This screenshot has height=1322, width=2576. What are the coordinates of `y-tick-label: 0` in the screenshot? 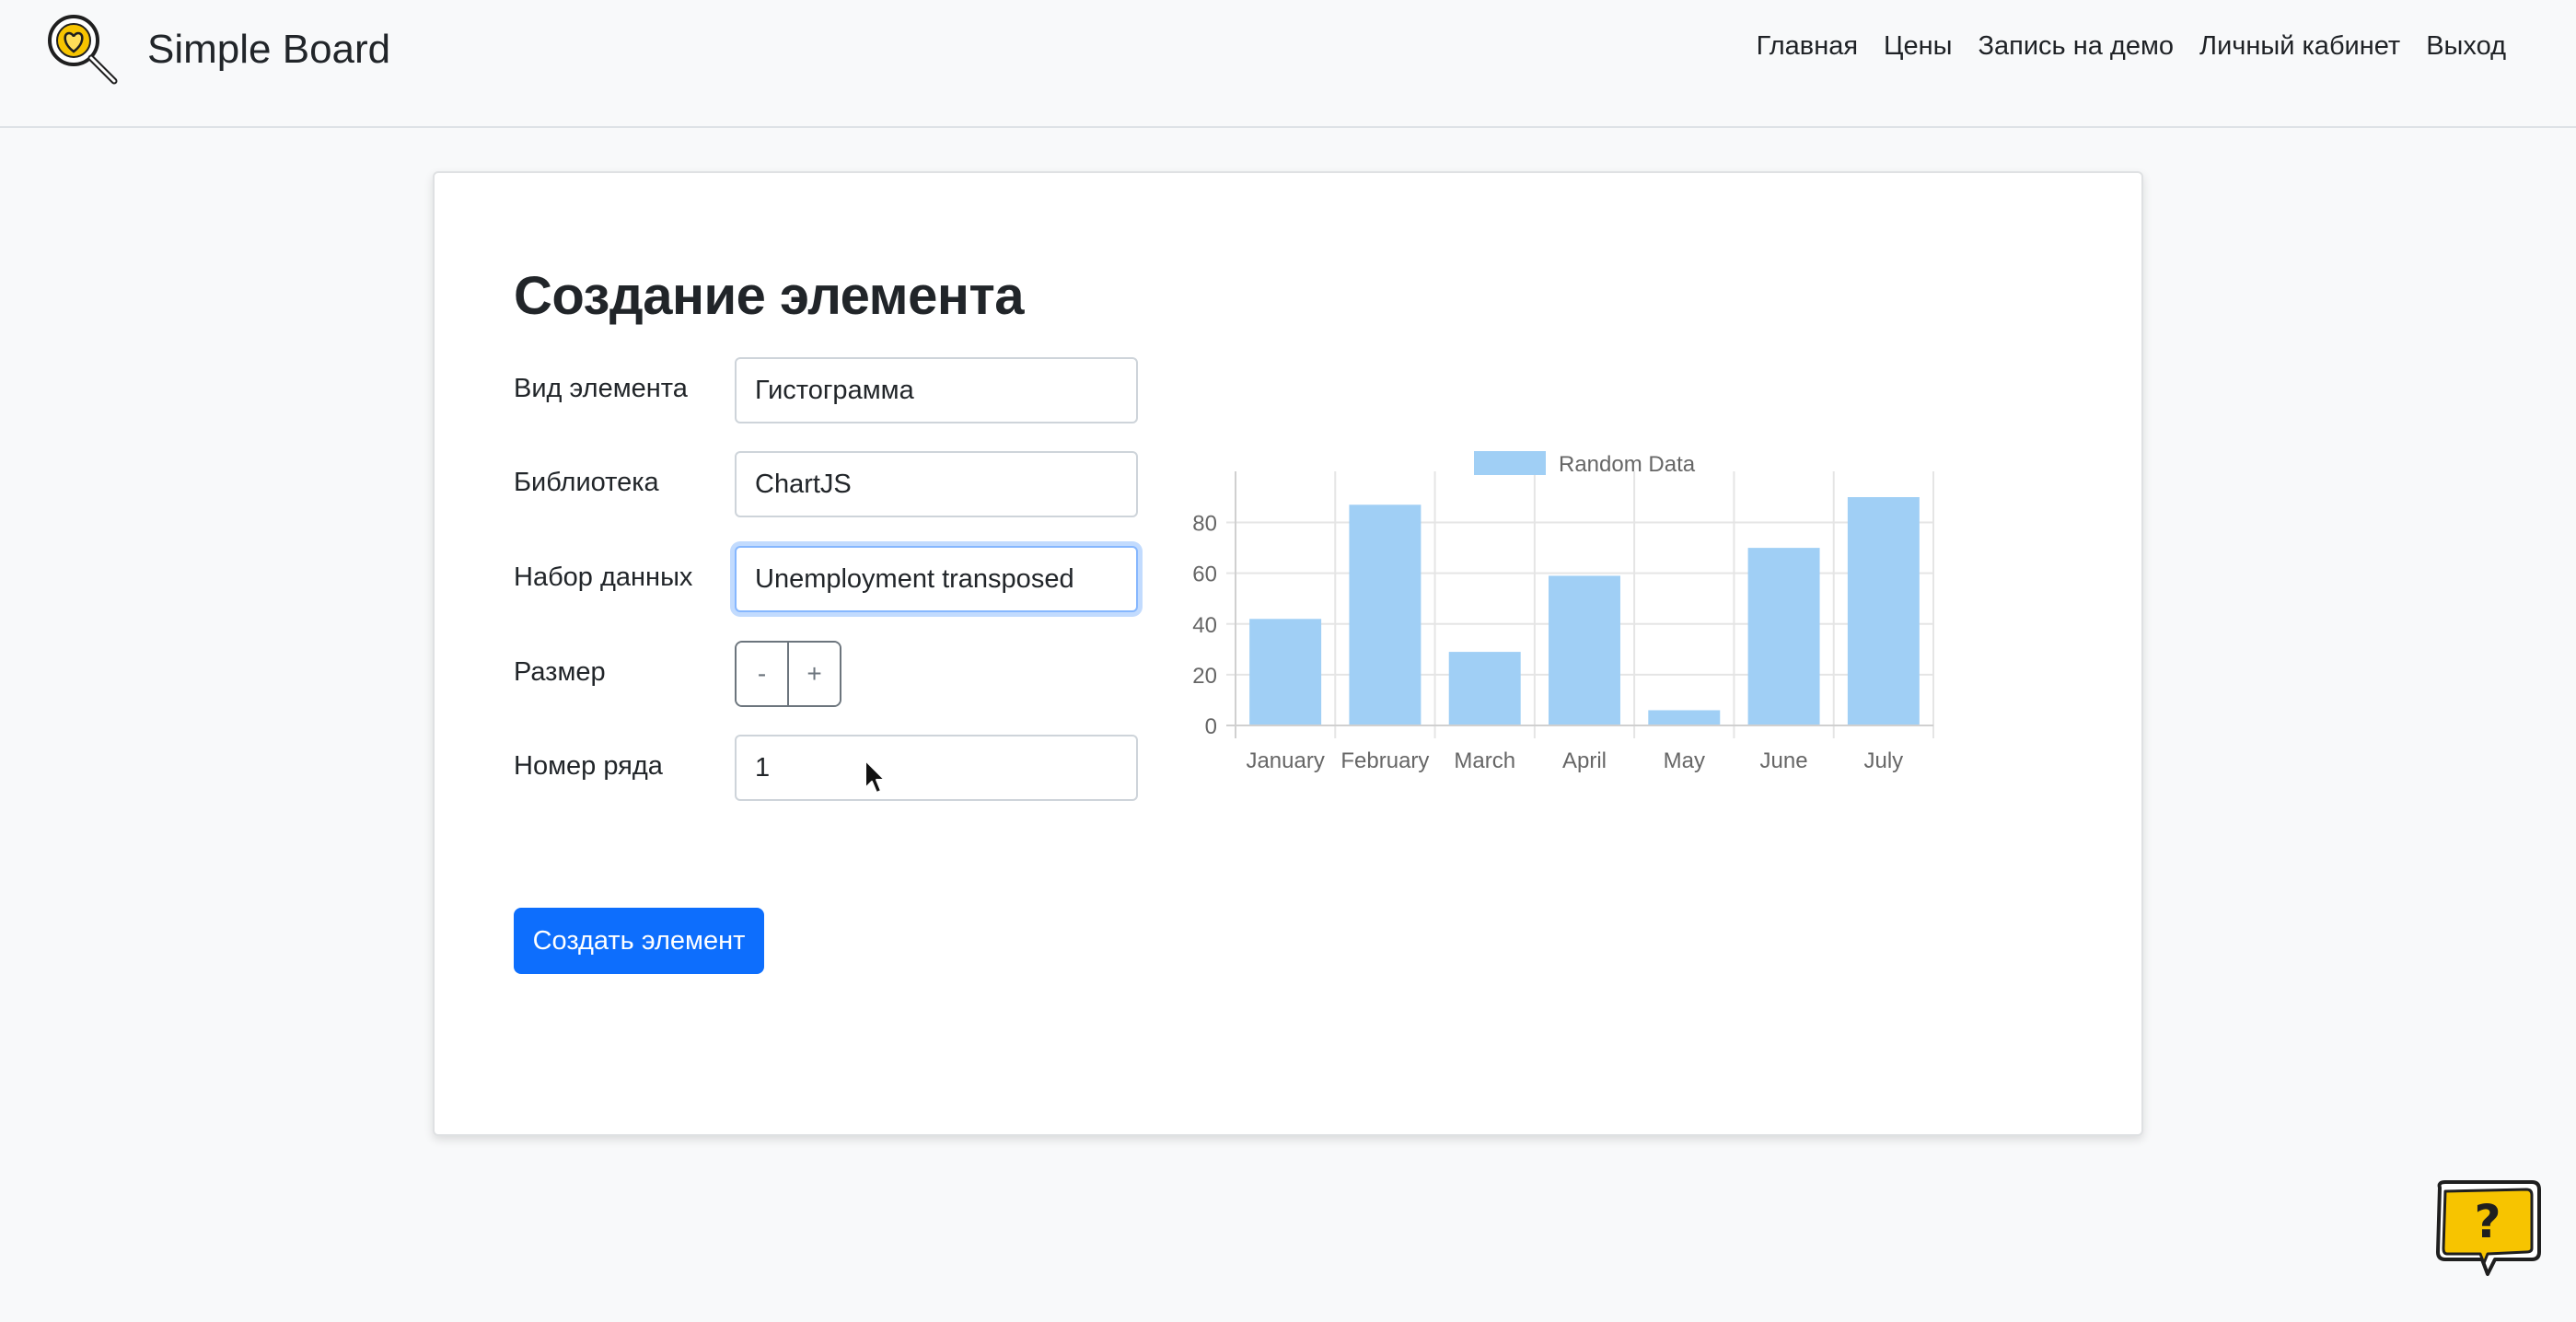 It's located at (1211, 726).